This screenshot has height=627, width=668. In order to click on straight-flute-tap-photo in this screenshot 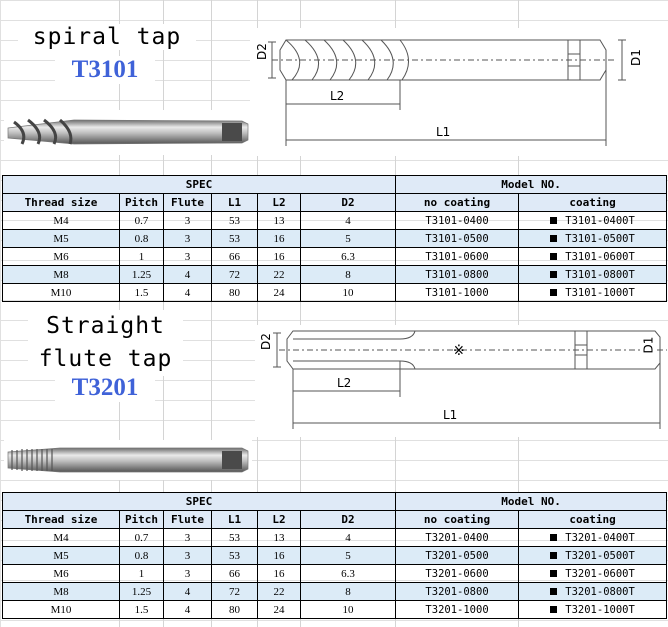, I will do `click(128, 460)`.